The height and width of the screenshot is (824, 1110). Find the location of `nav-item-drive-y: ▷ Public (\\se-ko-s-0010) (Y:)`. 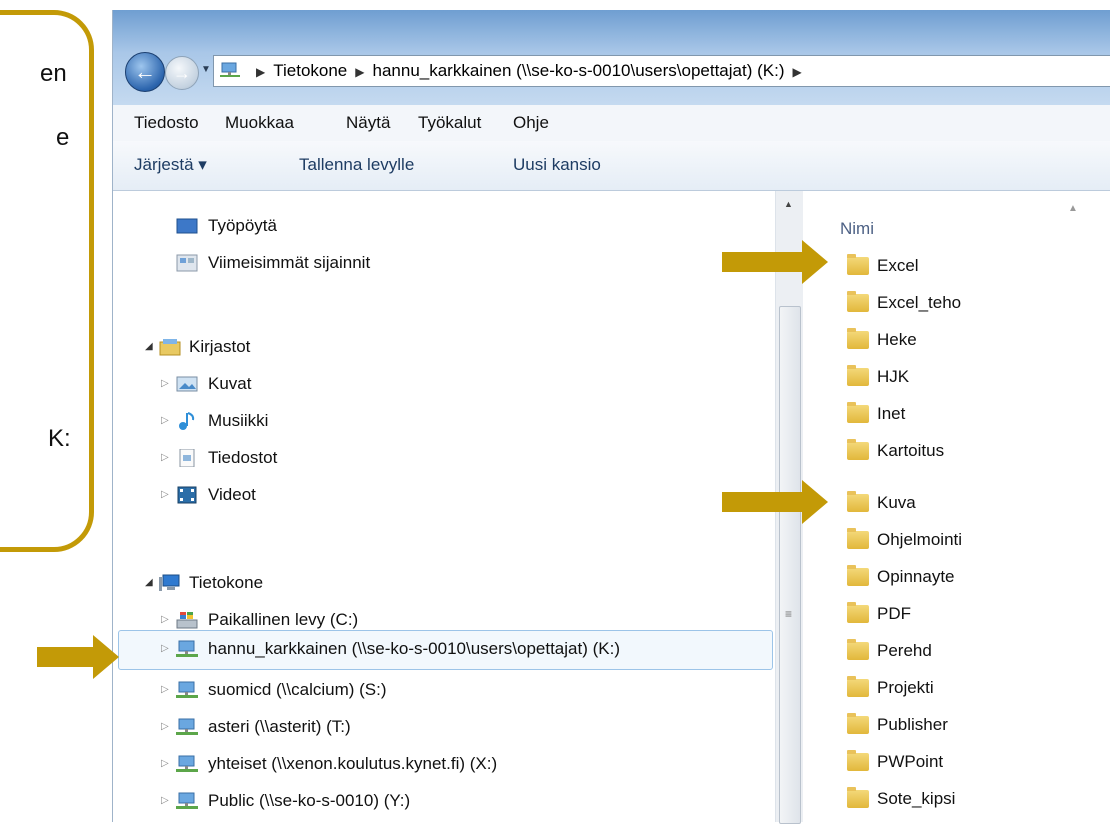

nav-item-drive-y: ▷ Public (\\se-ko-s-0010) (Y:) is located at coordinates (438, 802).